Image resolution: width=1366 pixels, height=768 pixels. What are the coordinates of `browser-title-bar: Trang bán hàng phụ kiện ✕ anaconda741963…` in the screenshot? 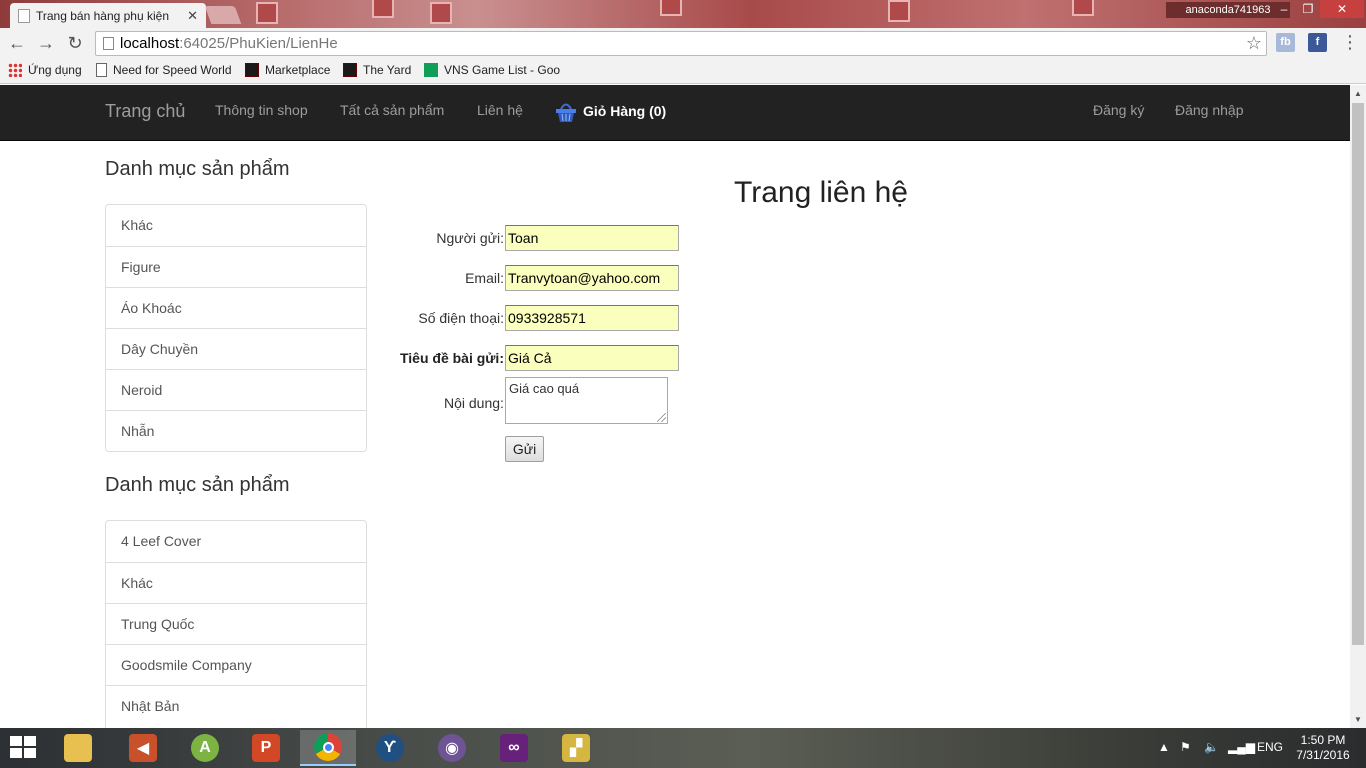 It's located at (683, 14).